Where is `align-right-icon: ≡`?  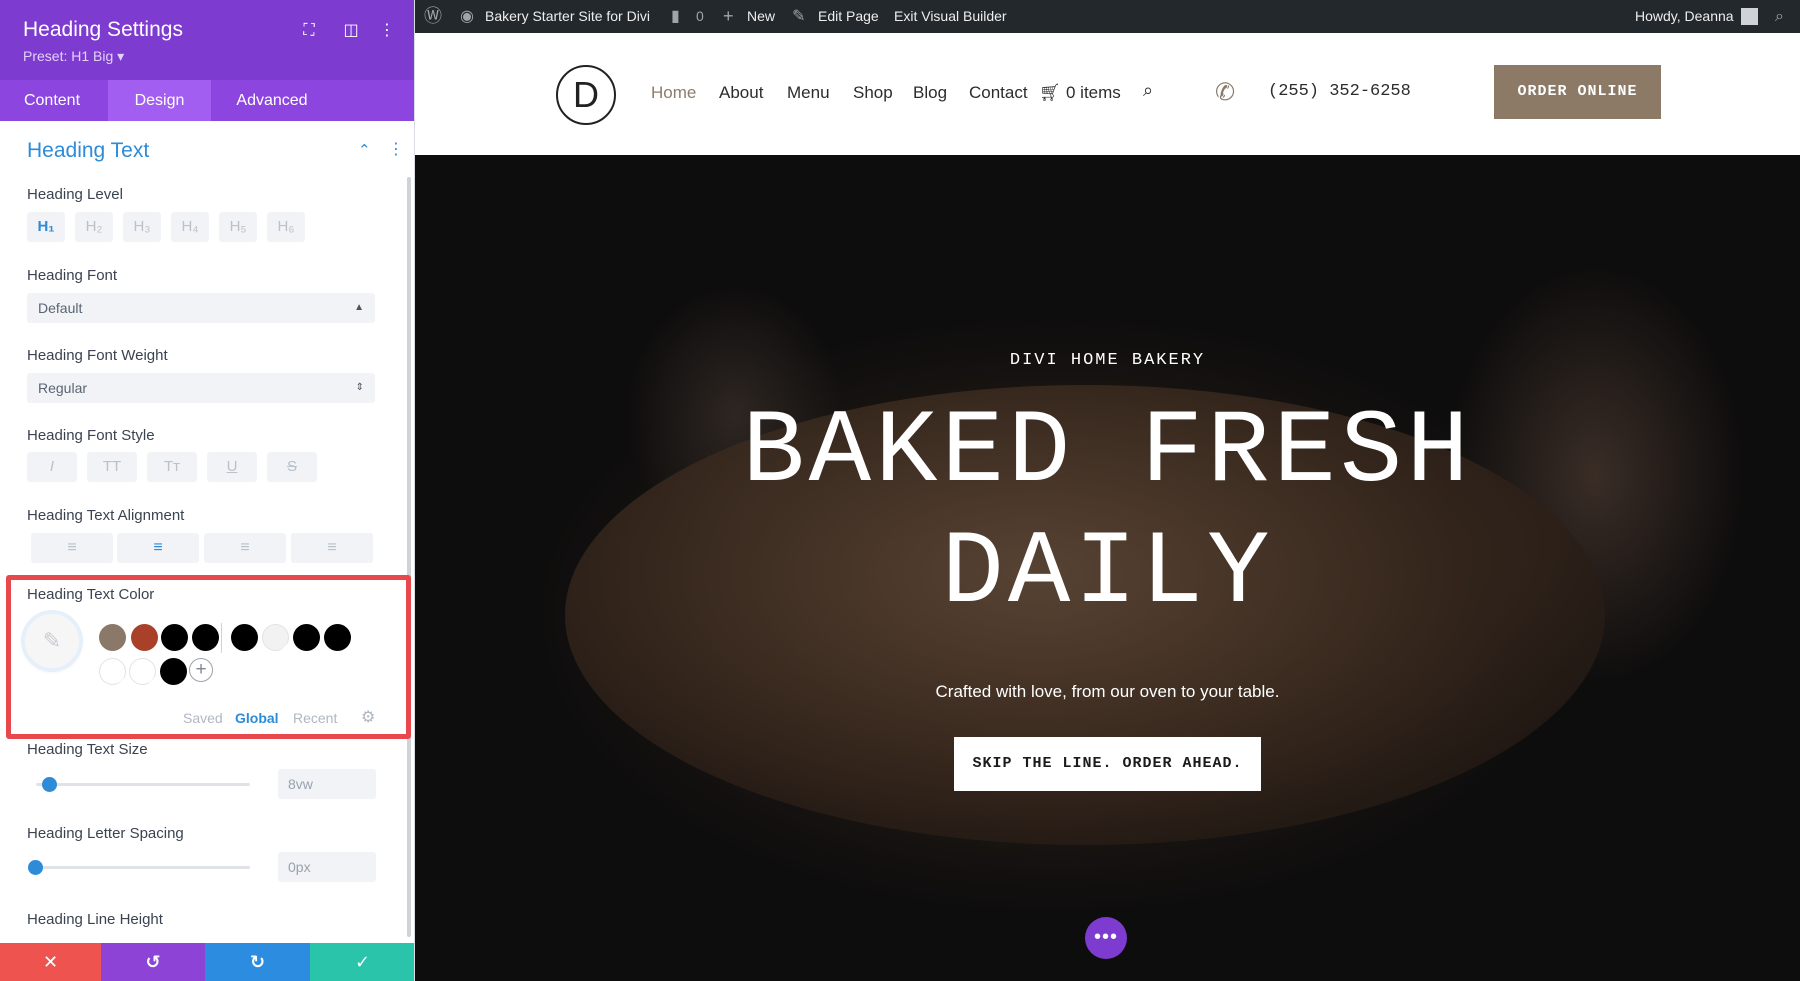
align-right-icon: ≡ is located at coordinates (245, 548).